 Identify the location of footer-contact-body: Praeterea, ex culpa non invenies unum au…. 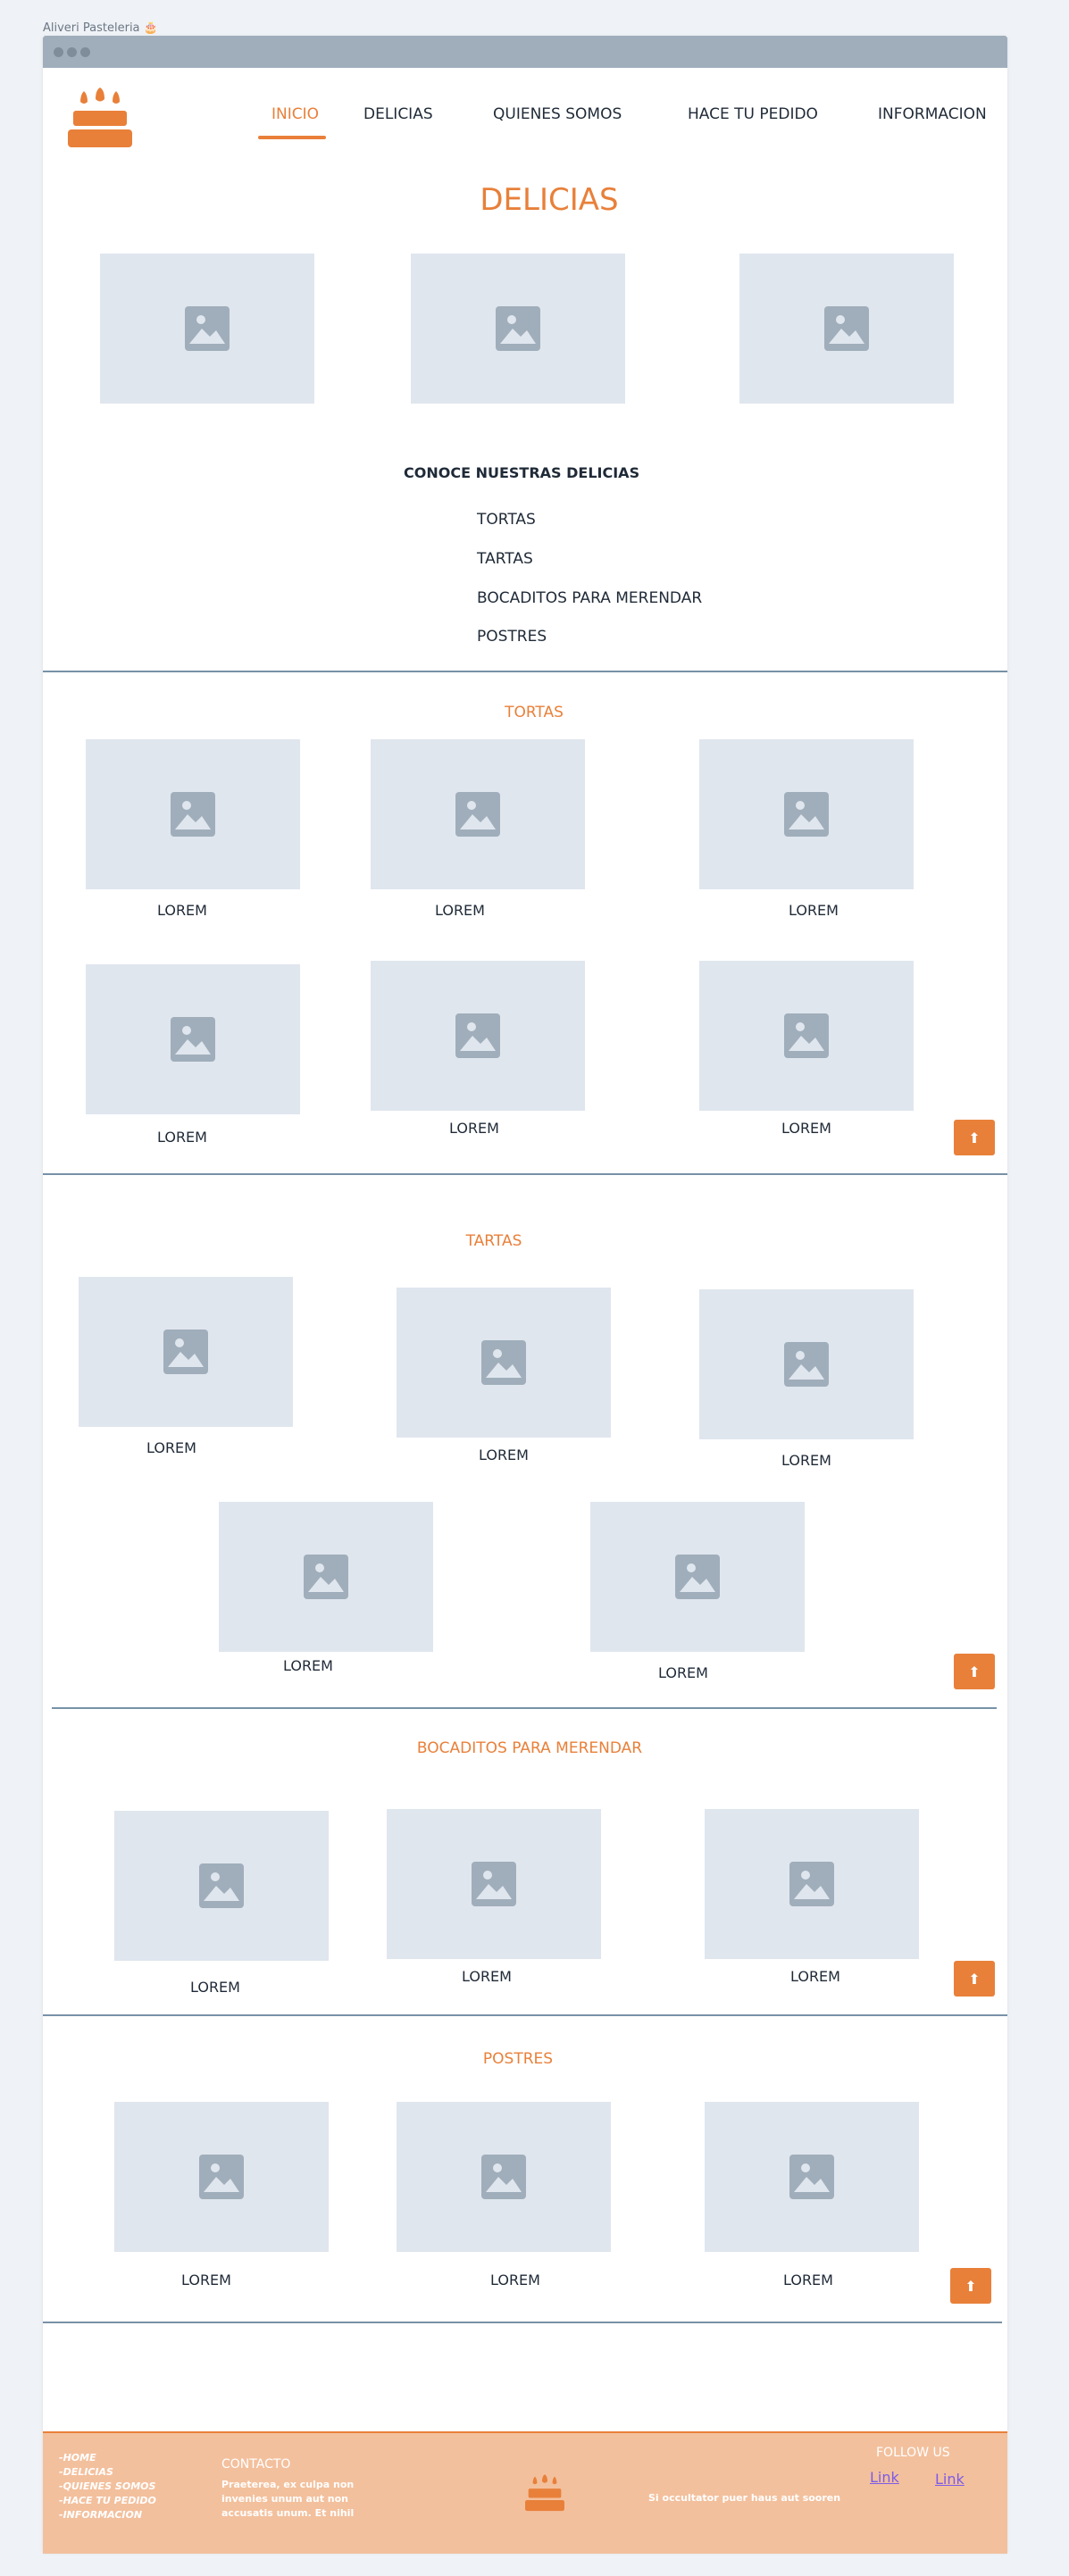
(288, 2499).